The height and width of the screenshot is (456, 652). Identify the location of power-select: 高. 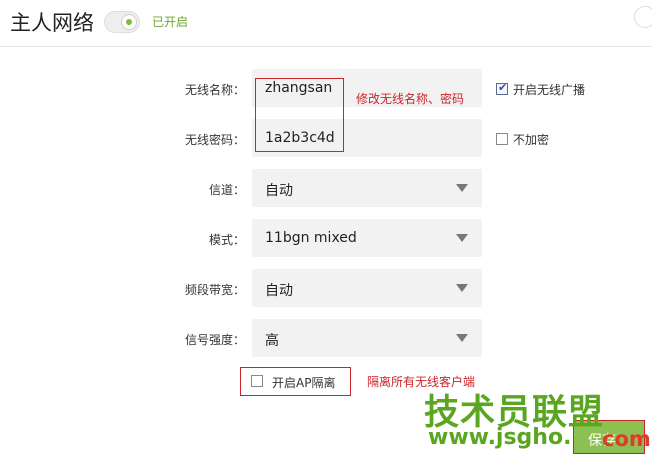
(367, 338).